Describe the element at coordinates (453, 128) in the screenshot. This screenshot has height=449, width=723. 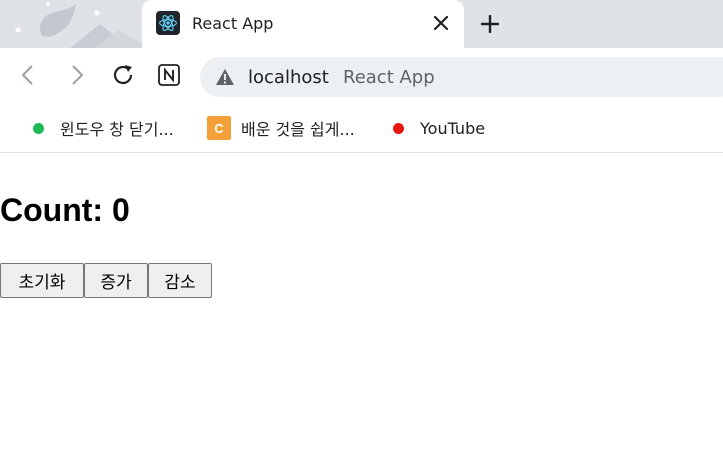
I see `bookmark-label: YouTube` at that location.